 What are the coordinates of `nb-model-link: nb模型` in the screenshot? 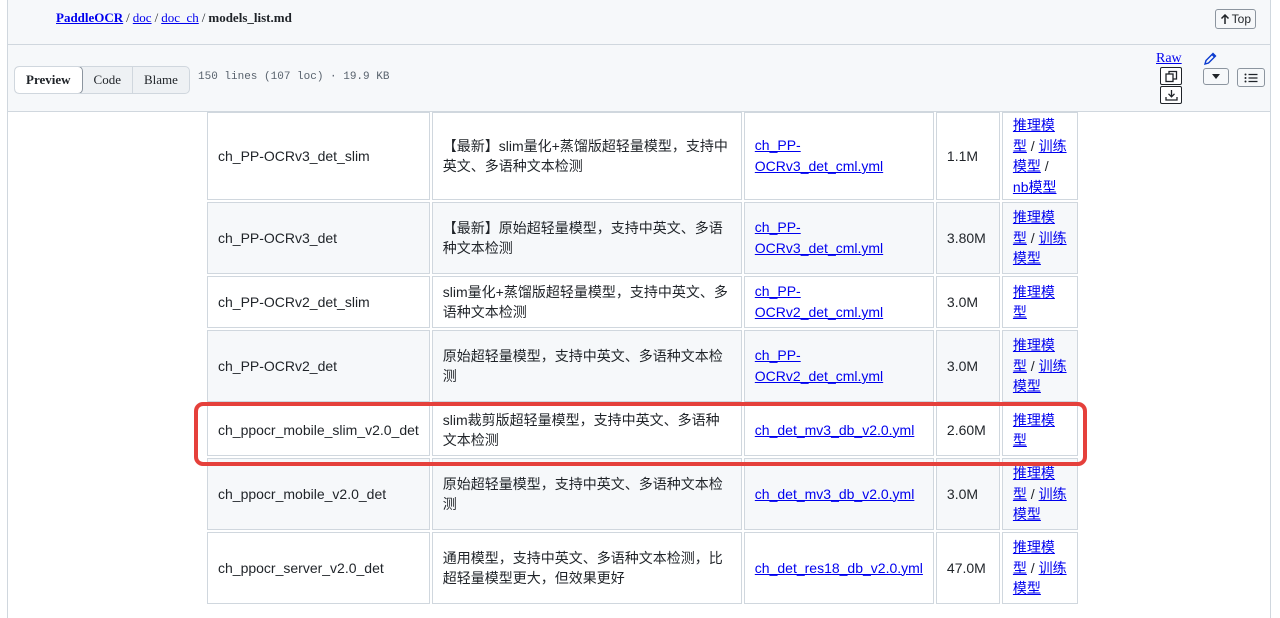 It's located at (1035, 187).